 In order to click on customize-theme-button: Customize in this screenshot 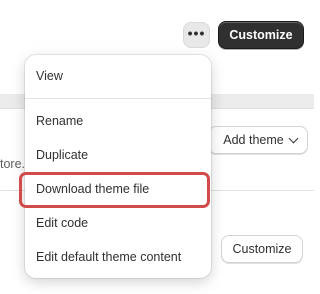, I will do `click(262, 249)`.